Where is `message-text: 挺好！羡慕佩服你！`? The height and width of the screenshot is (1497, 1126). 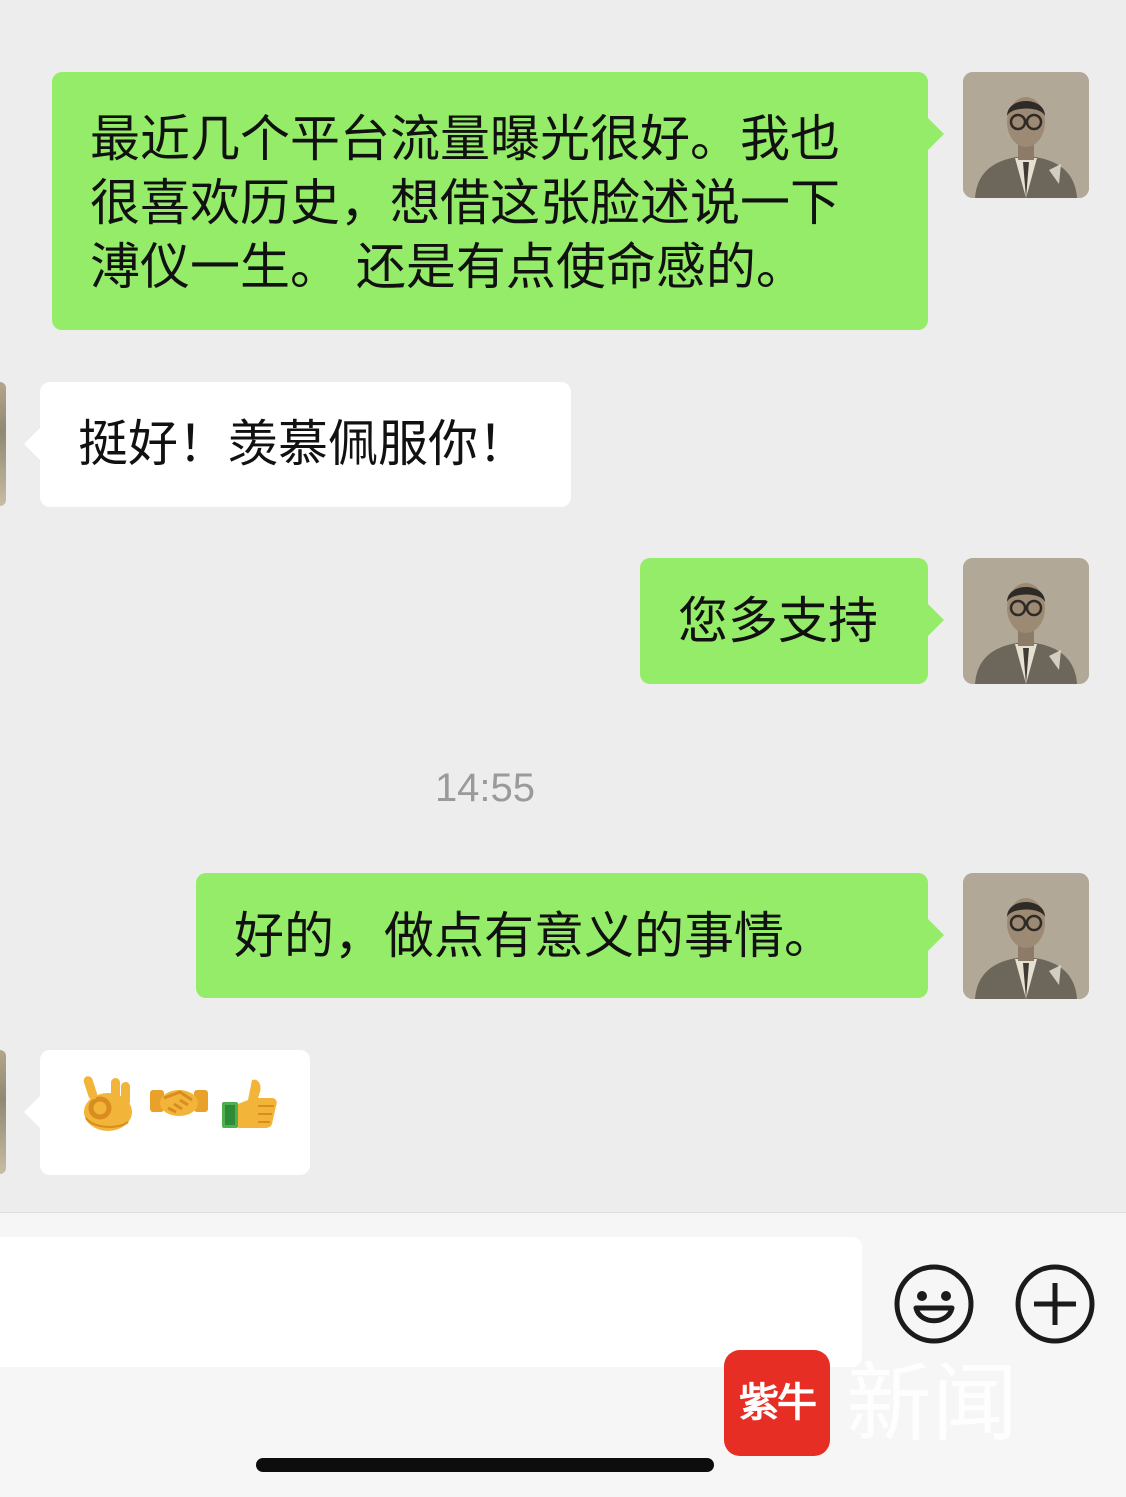 message-text: 挺好！羡慕佩服你！ is located at coordinates (303, 444).